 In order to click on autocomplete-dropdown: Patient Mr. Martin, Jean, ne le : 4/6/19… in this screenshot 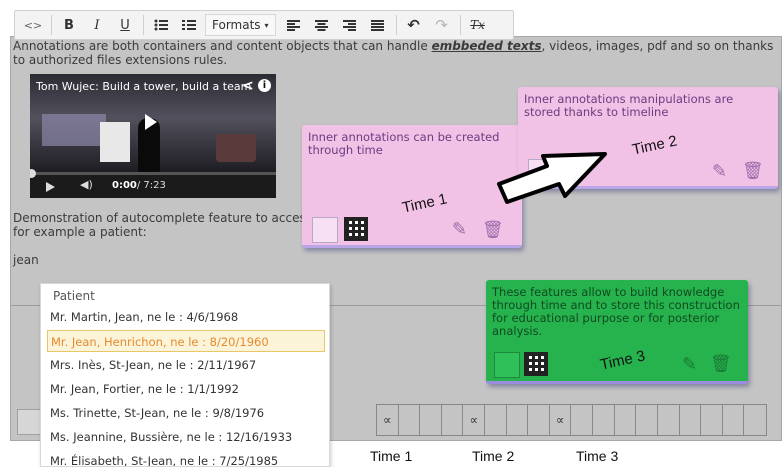, I will do `click(185, 375)`.